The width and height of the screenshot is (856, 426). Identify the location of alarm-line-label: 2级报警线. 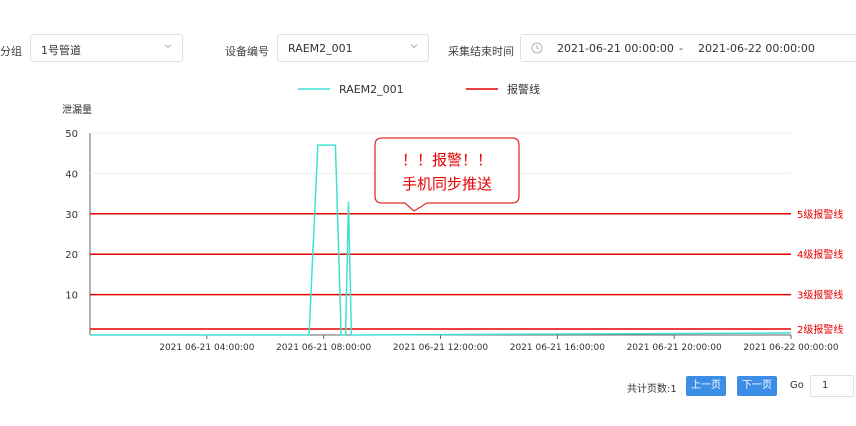
(820, 329).